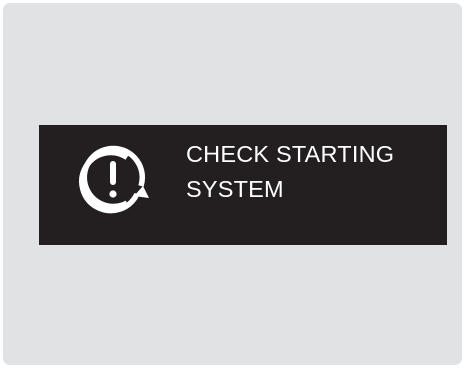 This screenshot has width=467, height=368. What do you see at coordinates (290, 154) in the screenshot?
I see `warning-message-line-1: CHECK STARTING` at bounding box center [290, 154].